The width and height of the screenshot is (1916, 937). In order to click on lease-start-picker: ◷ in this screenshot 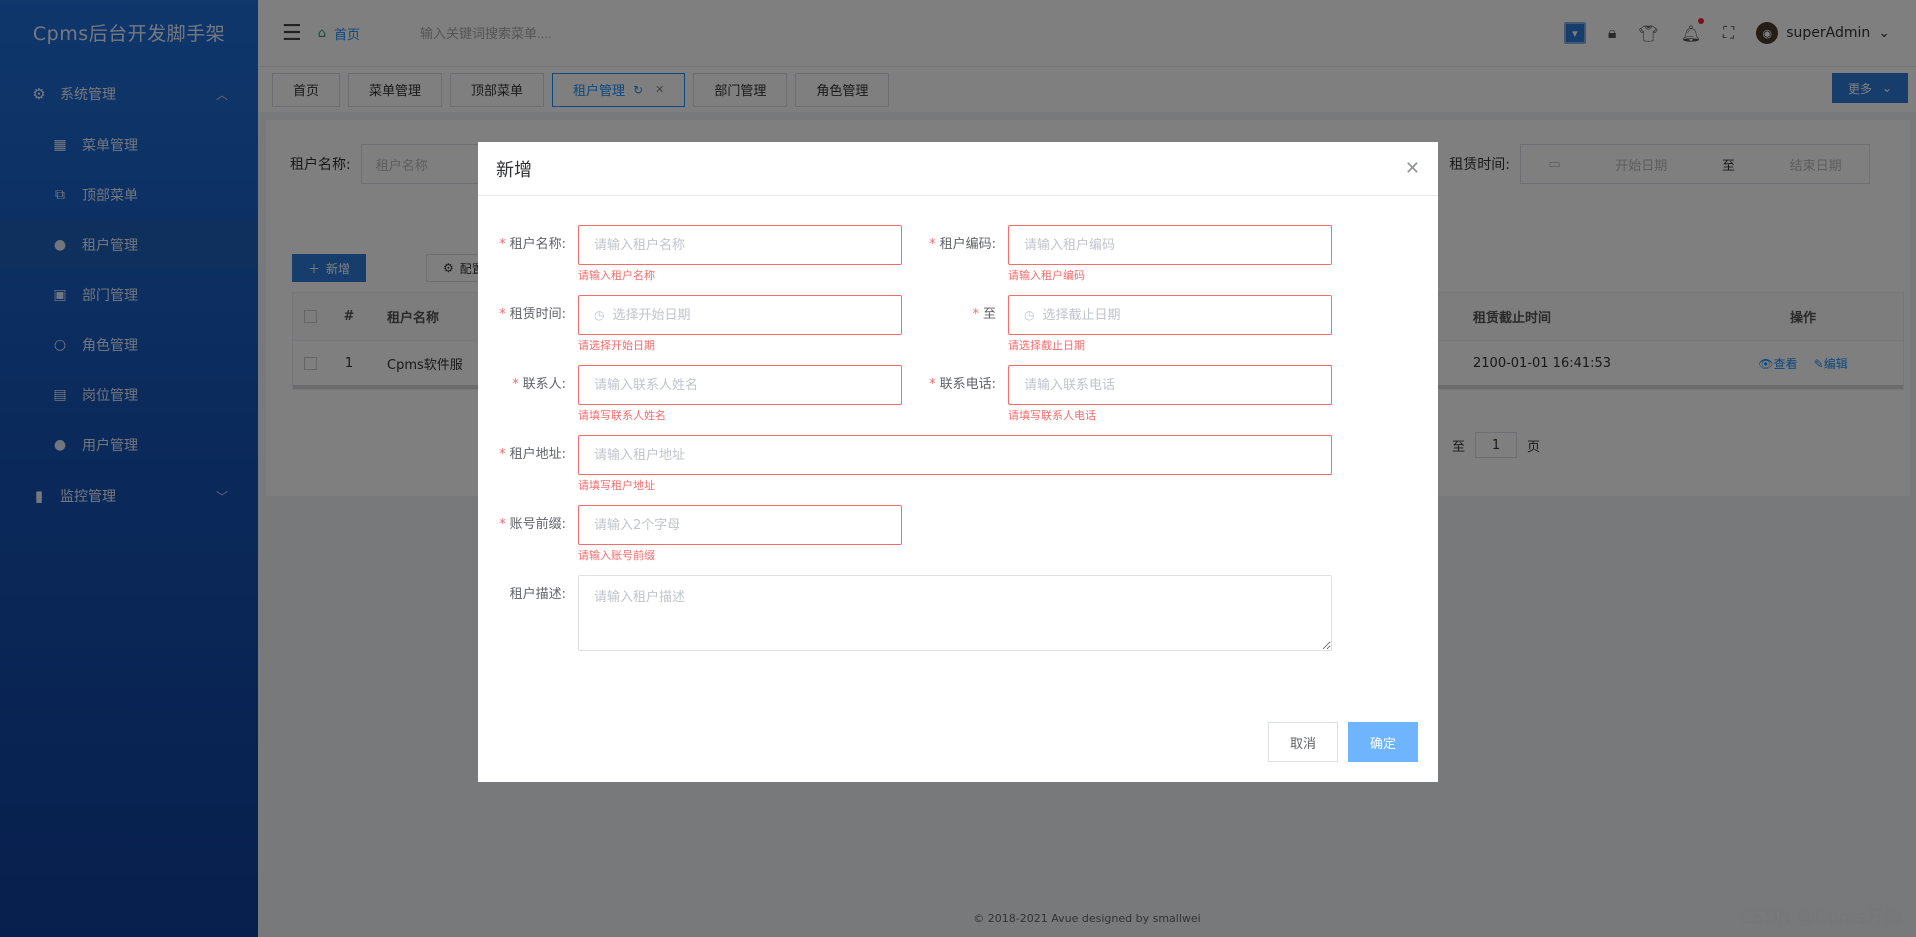, I will do `click(740, 315)`.